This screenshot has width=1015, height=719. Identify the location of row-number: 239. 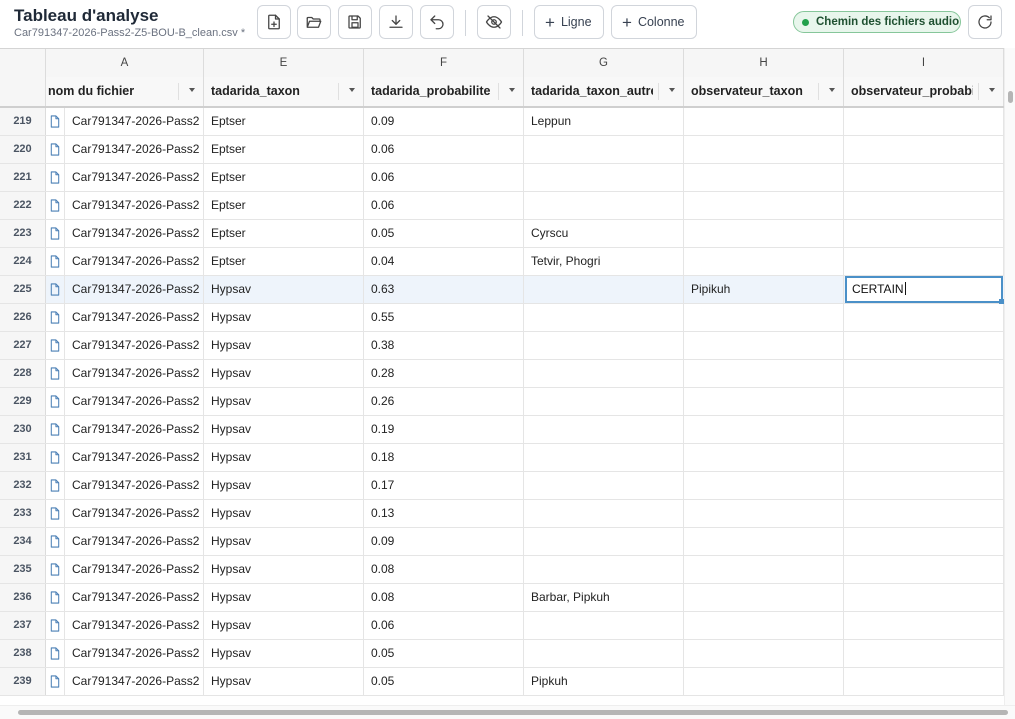
(23, 681).